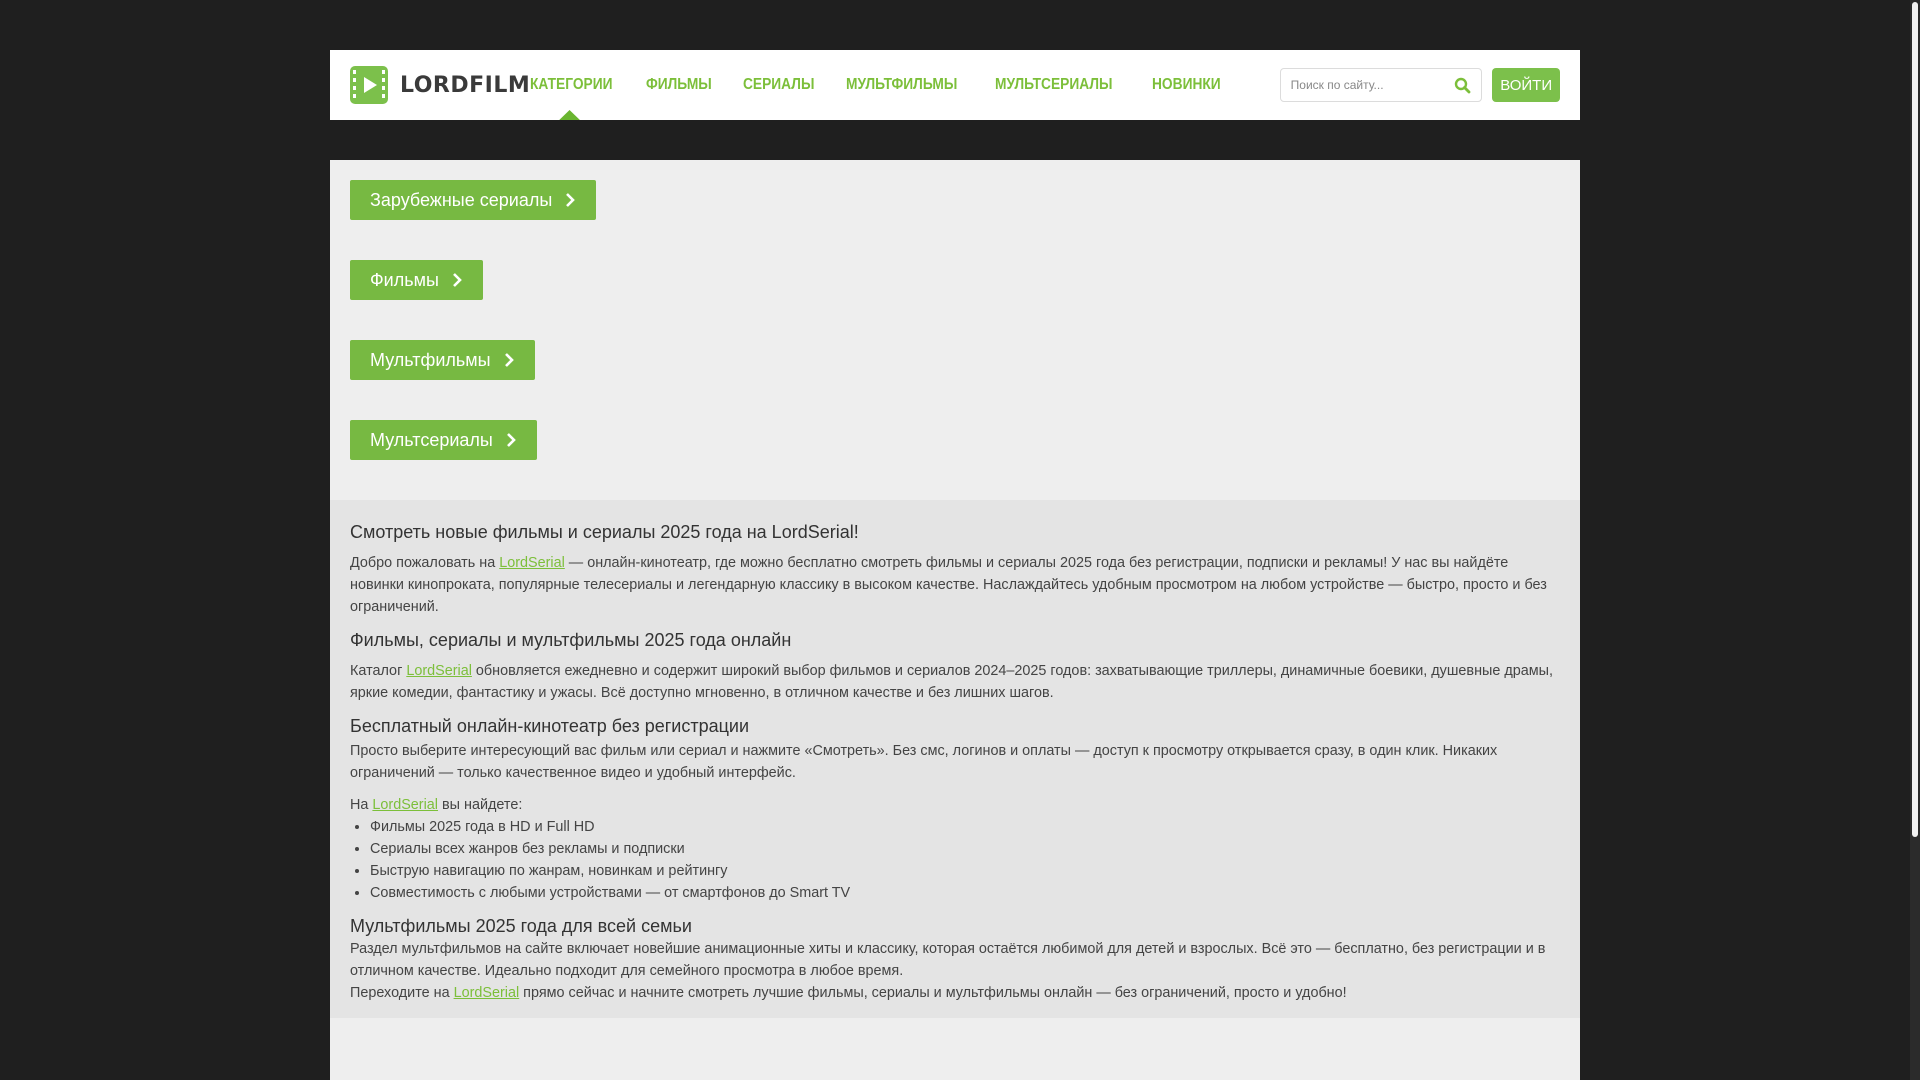 The height and width of the screenshot is (1080, 1920). What do you see at coordinates (369, 85) in the screenshot?
I see `film-play-icon` at bounding box center [369, 85].